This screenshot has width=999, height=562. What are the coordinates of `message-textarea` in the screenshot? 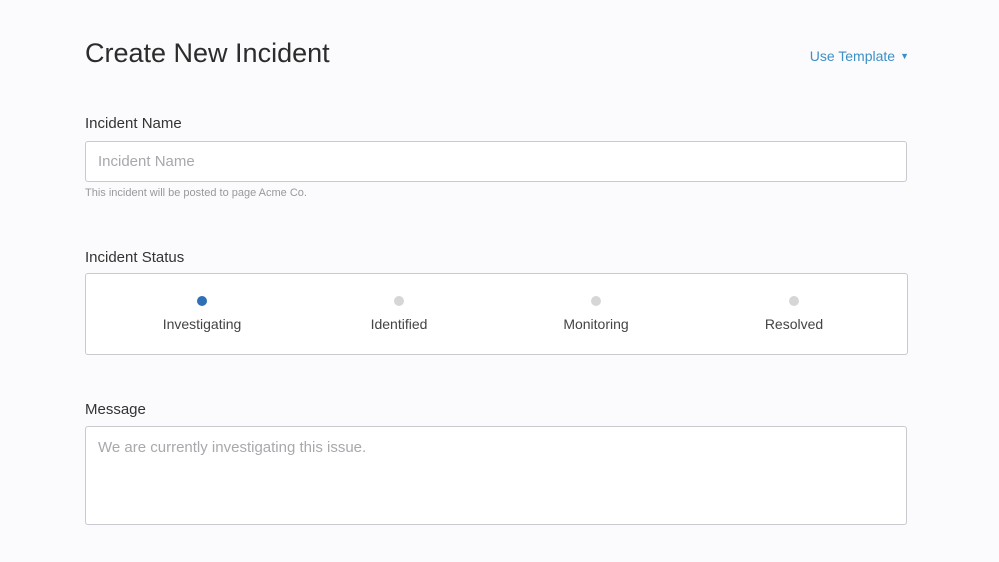 It's located at (496, 476).